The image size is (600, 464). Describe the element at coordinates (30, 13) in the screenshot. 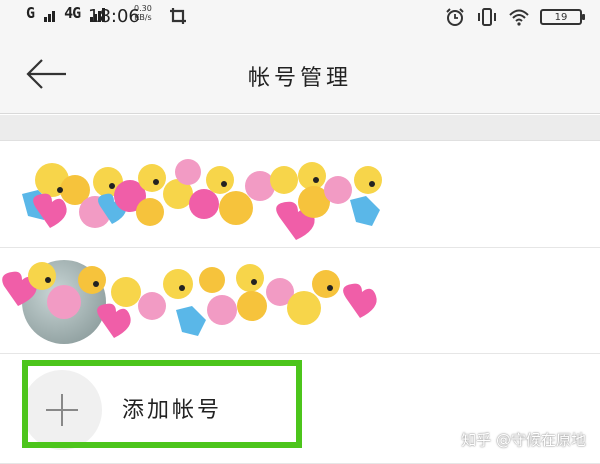

I see `network-type-1: G` at that location.